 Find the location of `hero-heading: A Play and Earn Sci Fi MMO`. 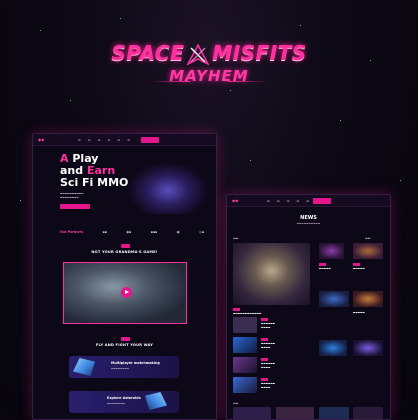

hero-heading: A Play and Earn Sci Fi MMO is located at coordinates (94, 171).